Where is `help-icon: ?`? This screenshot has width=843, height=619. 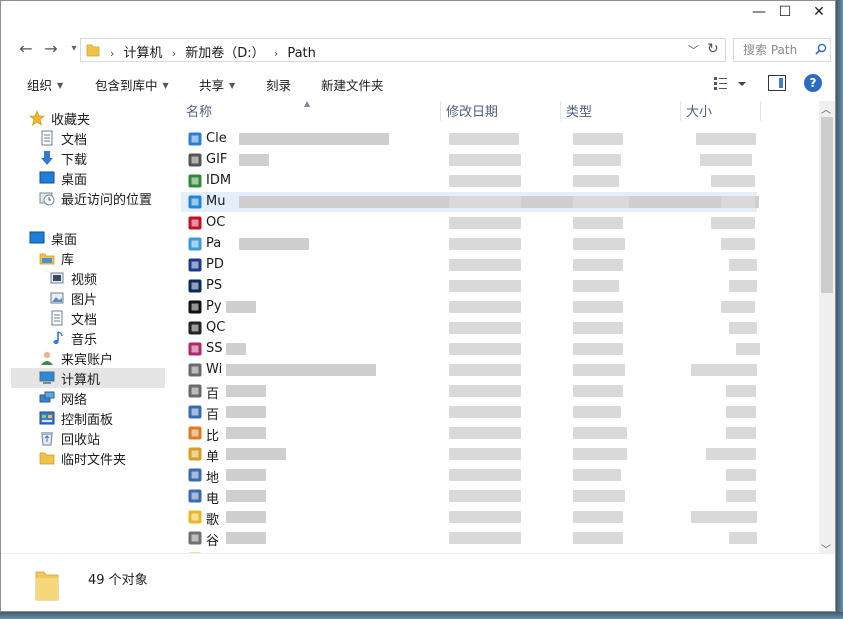
help-icon: ? is located at coordinates (813, 83).